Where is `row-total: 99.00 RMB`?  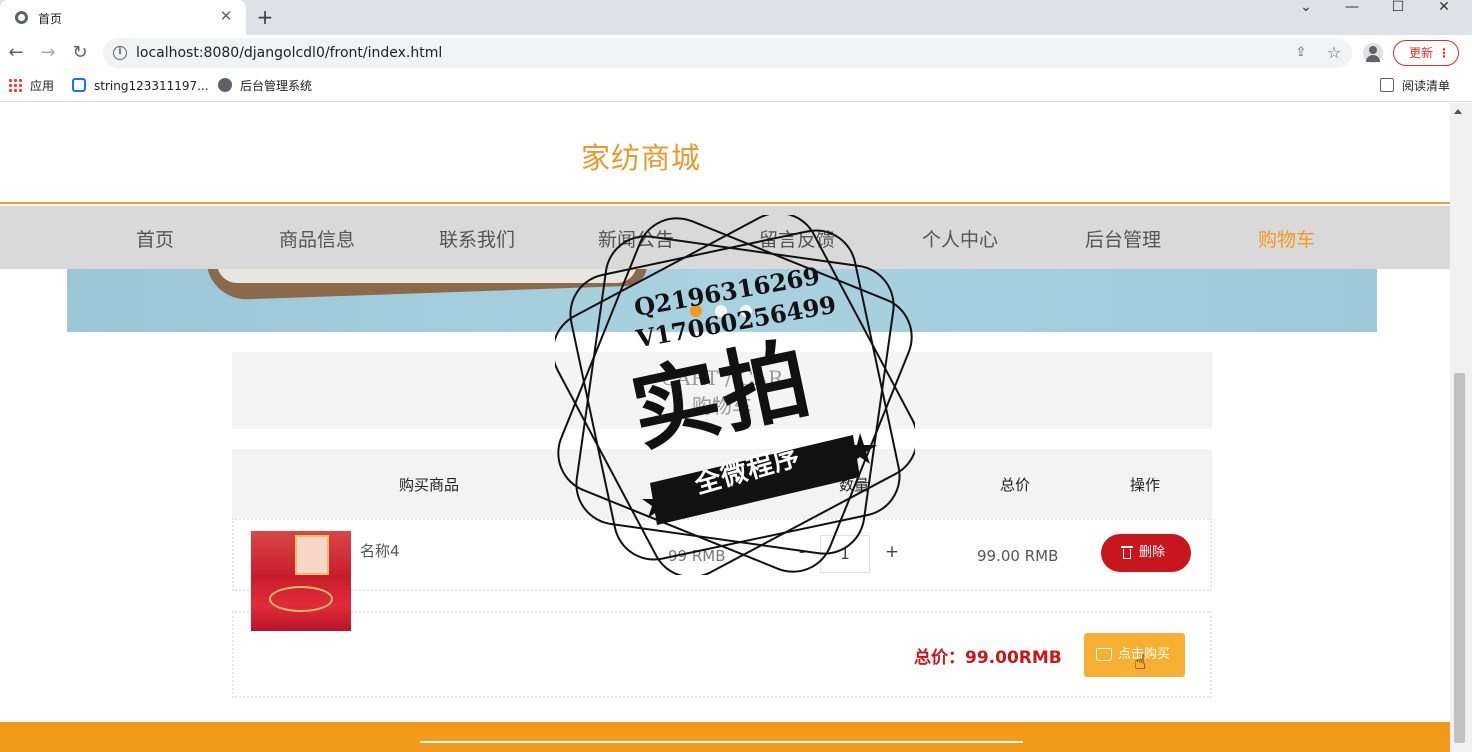 row-total: 99.00 RMB is located at coordinates (1018, 556).